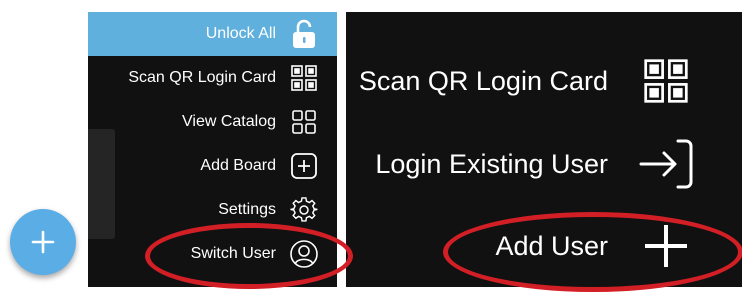 The width and height of the screenshot is (742, 292). I want to click on menu-item-label: Unlock All, so click(240, 33).